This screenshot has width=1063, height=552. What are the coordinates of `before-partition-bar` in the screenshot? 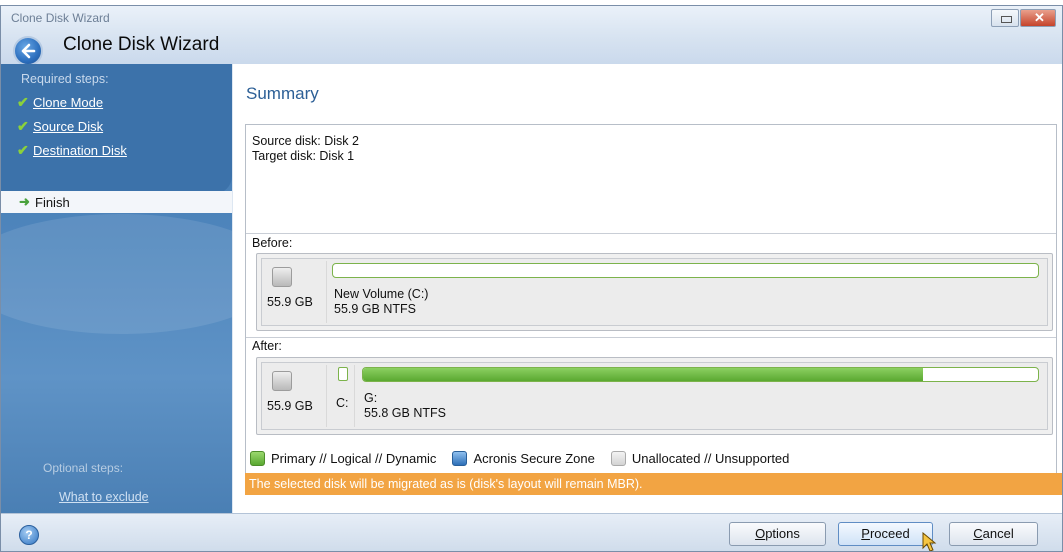 It's located at (685, 270).